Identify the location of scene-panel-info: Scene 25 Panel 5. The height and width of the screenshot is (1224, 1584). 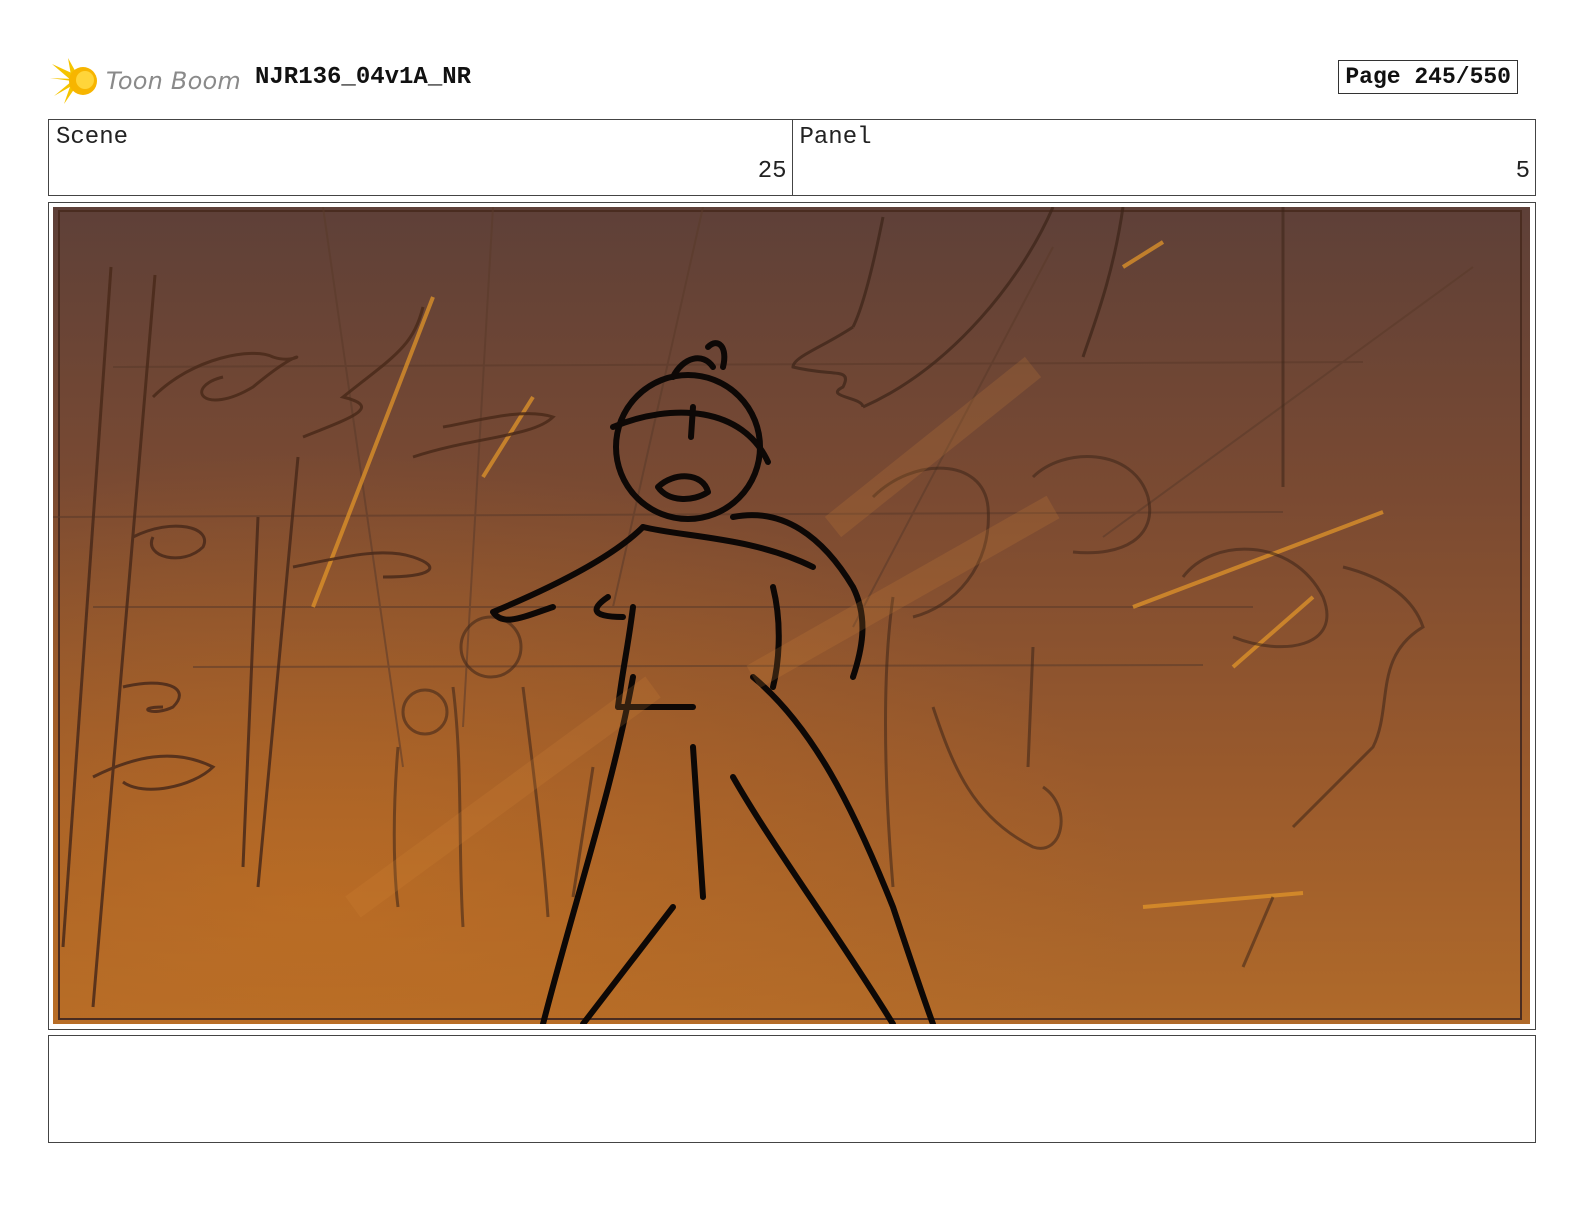
(792, 157).